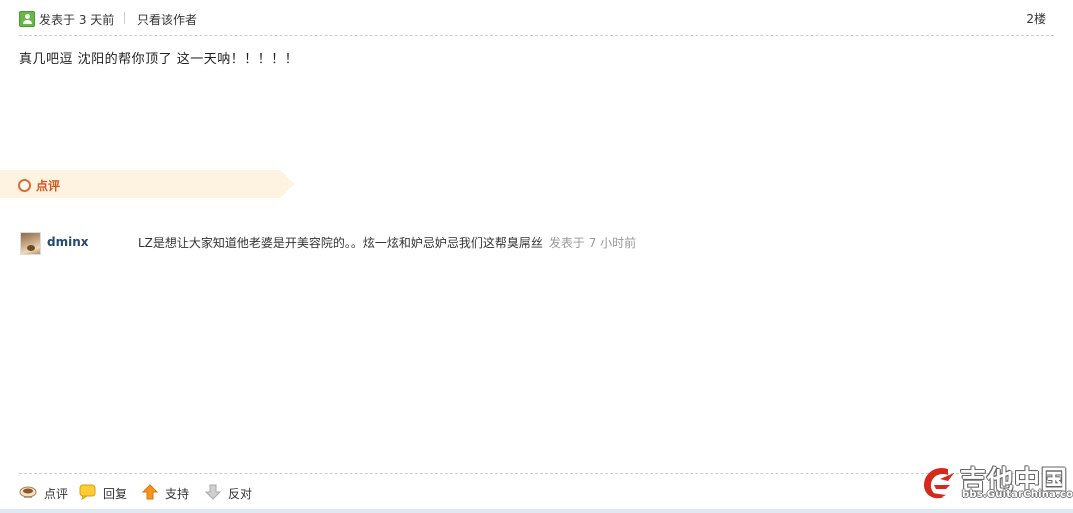 The image size is (1073, 513). What do you see at coordinates (159, 59) in the screenshot?
I see `post-content: 真几吧逗 沈阳的帮你顶了 这一天呐！！！！！` at bounding box center [159, 59].